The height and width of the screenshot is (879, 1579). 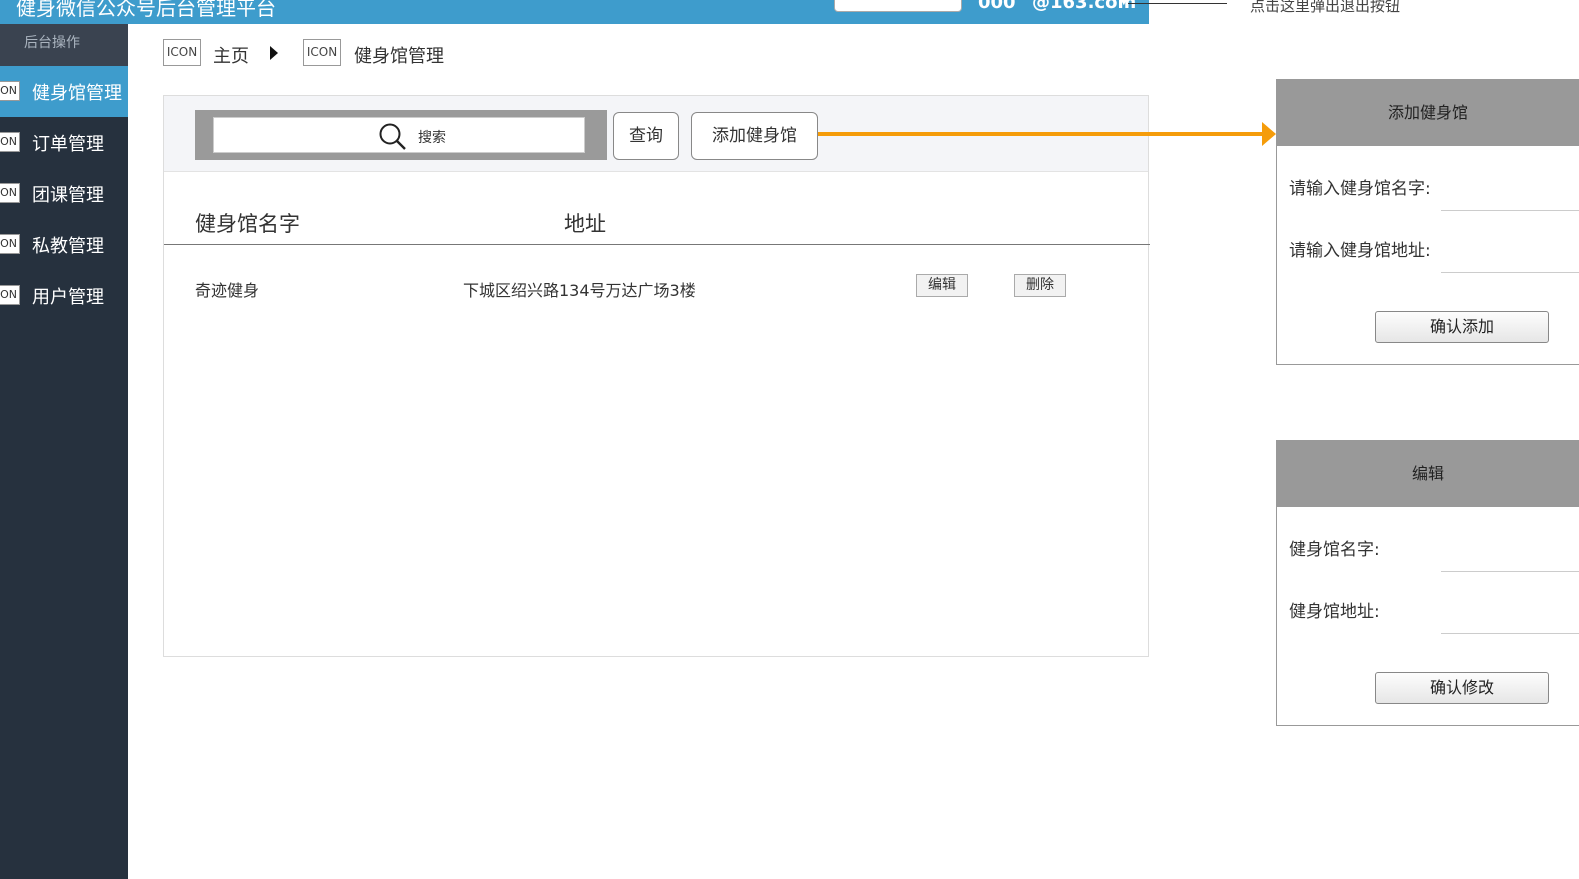 I want to click on add-gym-button: 添加健身馆, so click(x=754, y=136).